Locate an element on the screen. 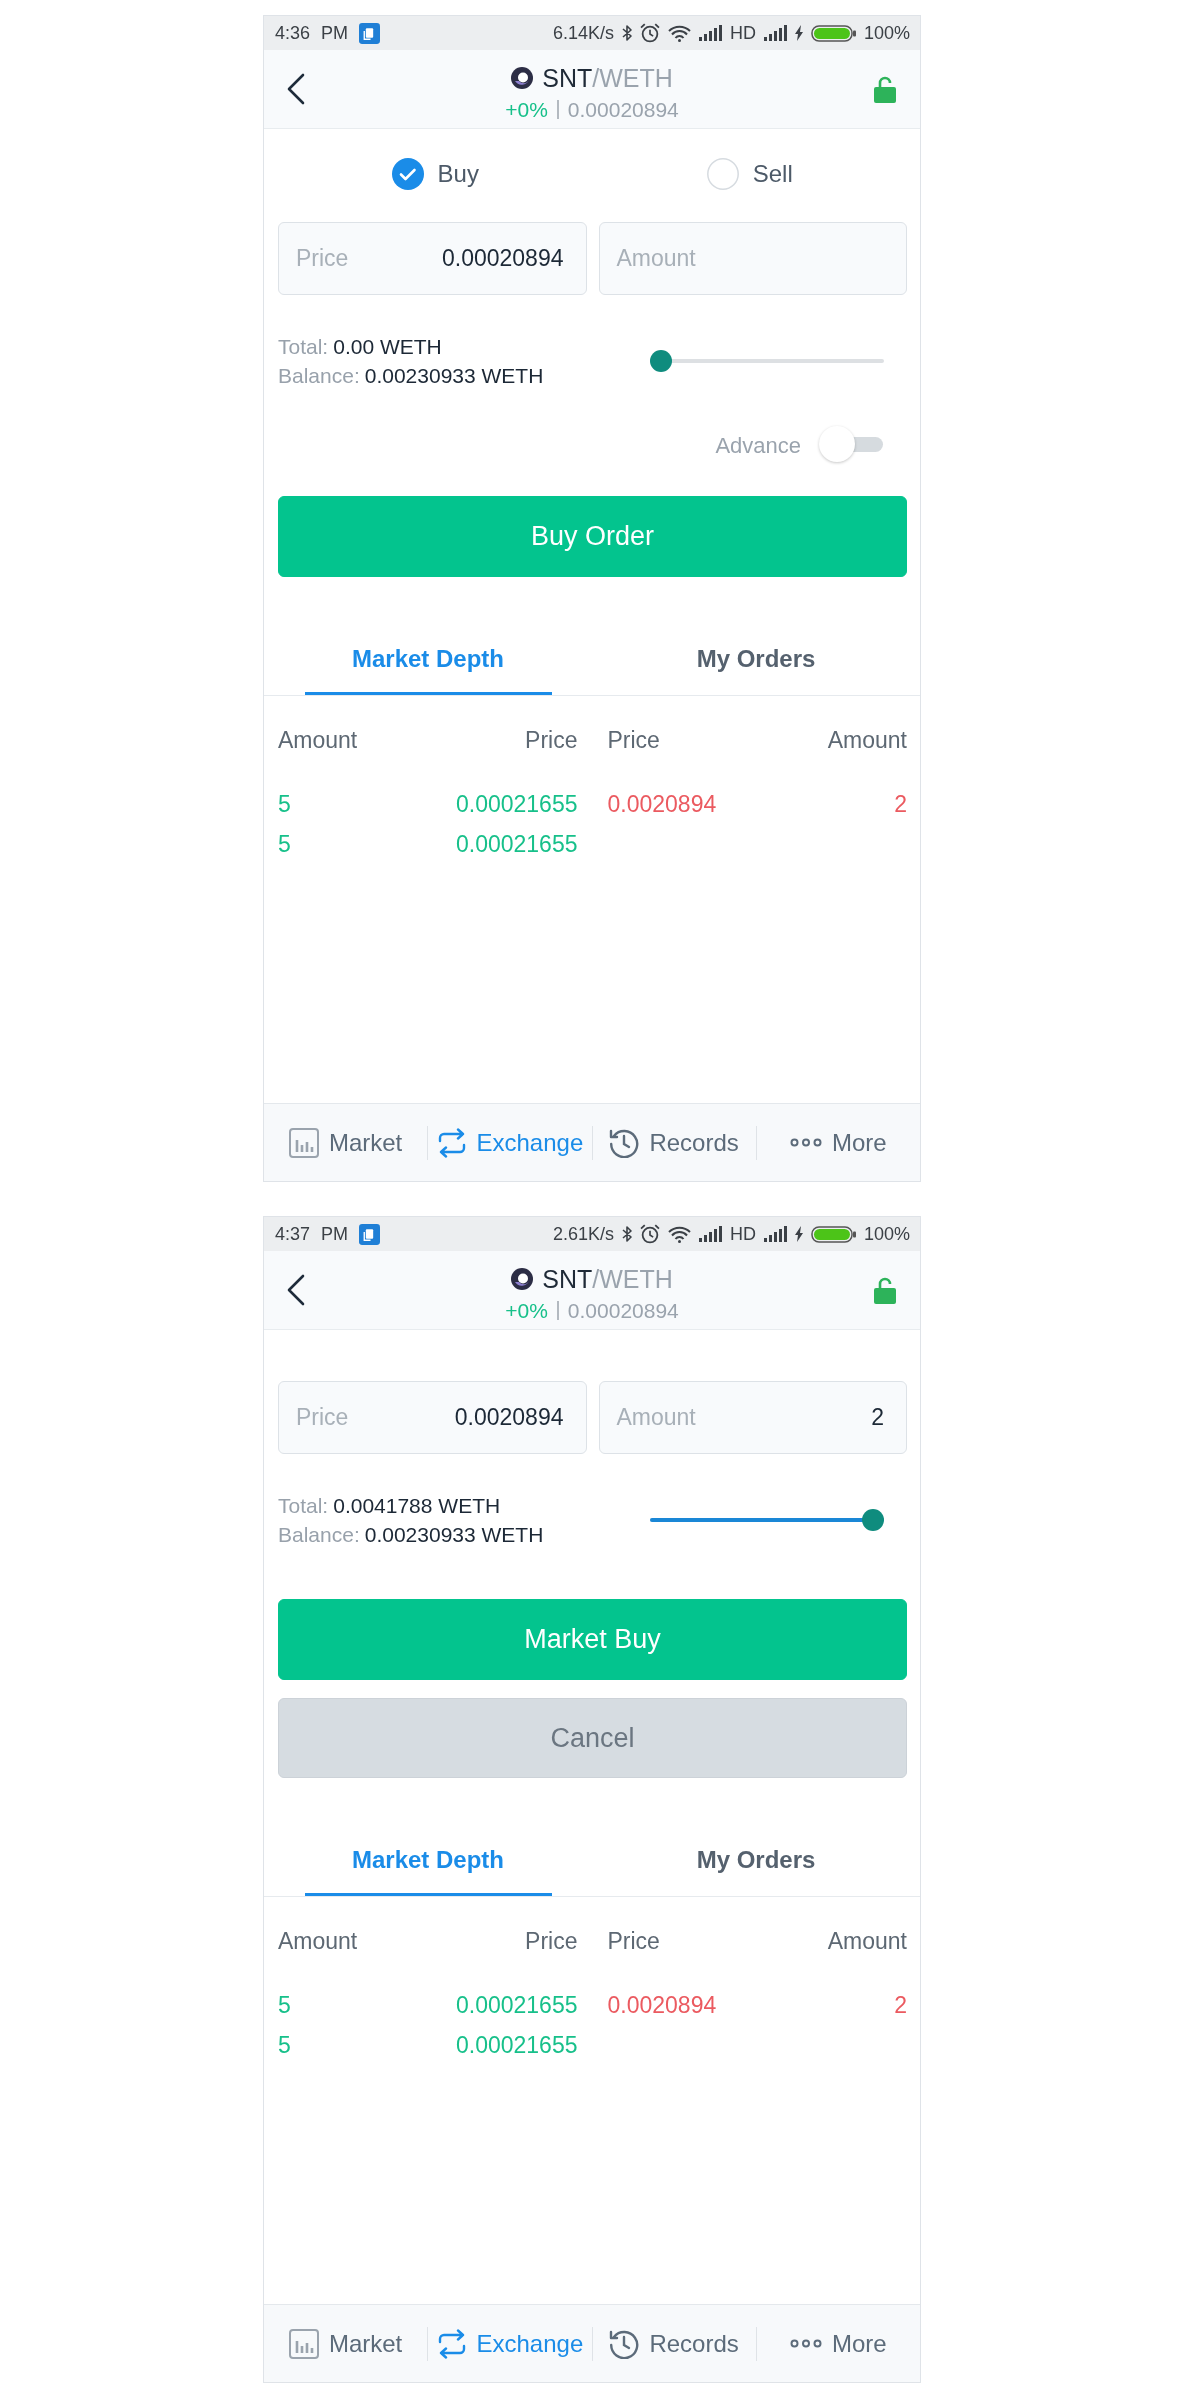 The image size is (1200, 2400). advance-label: Advance is located at coordinates (758, 445).